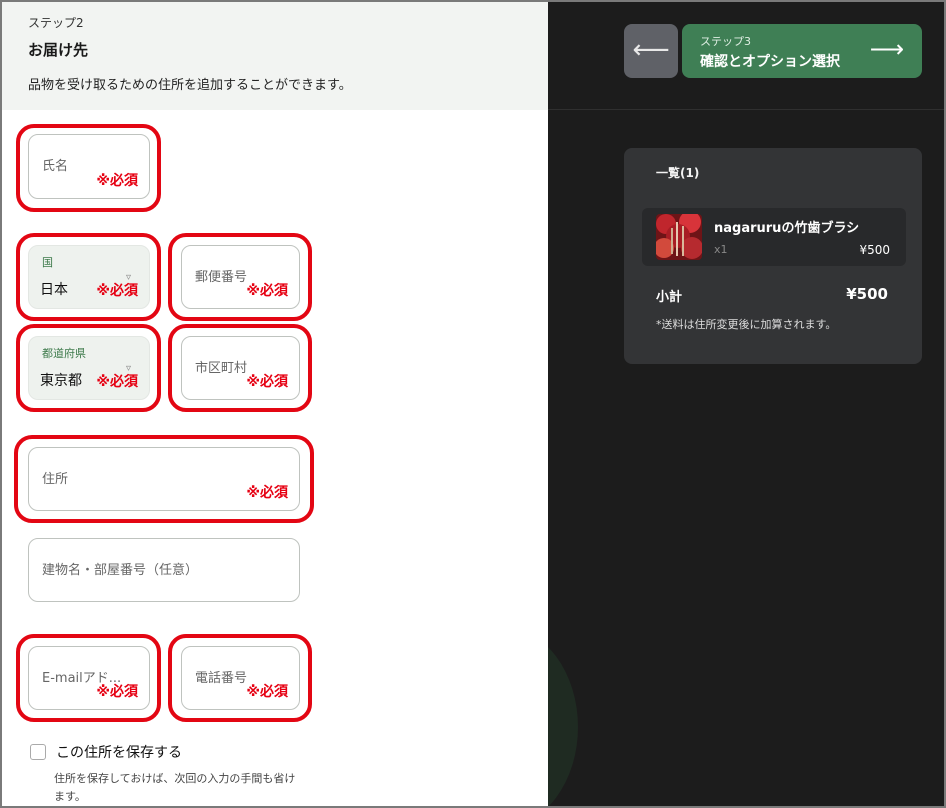  Describe the element at coordinates (89, 277) in the screenshot. I see `country-select: 国 日本 ▿ ※必須` at that location.